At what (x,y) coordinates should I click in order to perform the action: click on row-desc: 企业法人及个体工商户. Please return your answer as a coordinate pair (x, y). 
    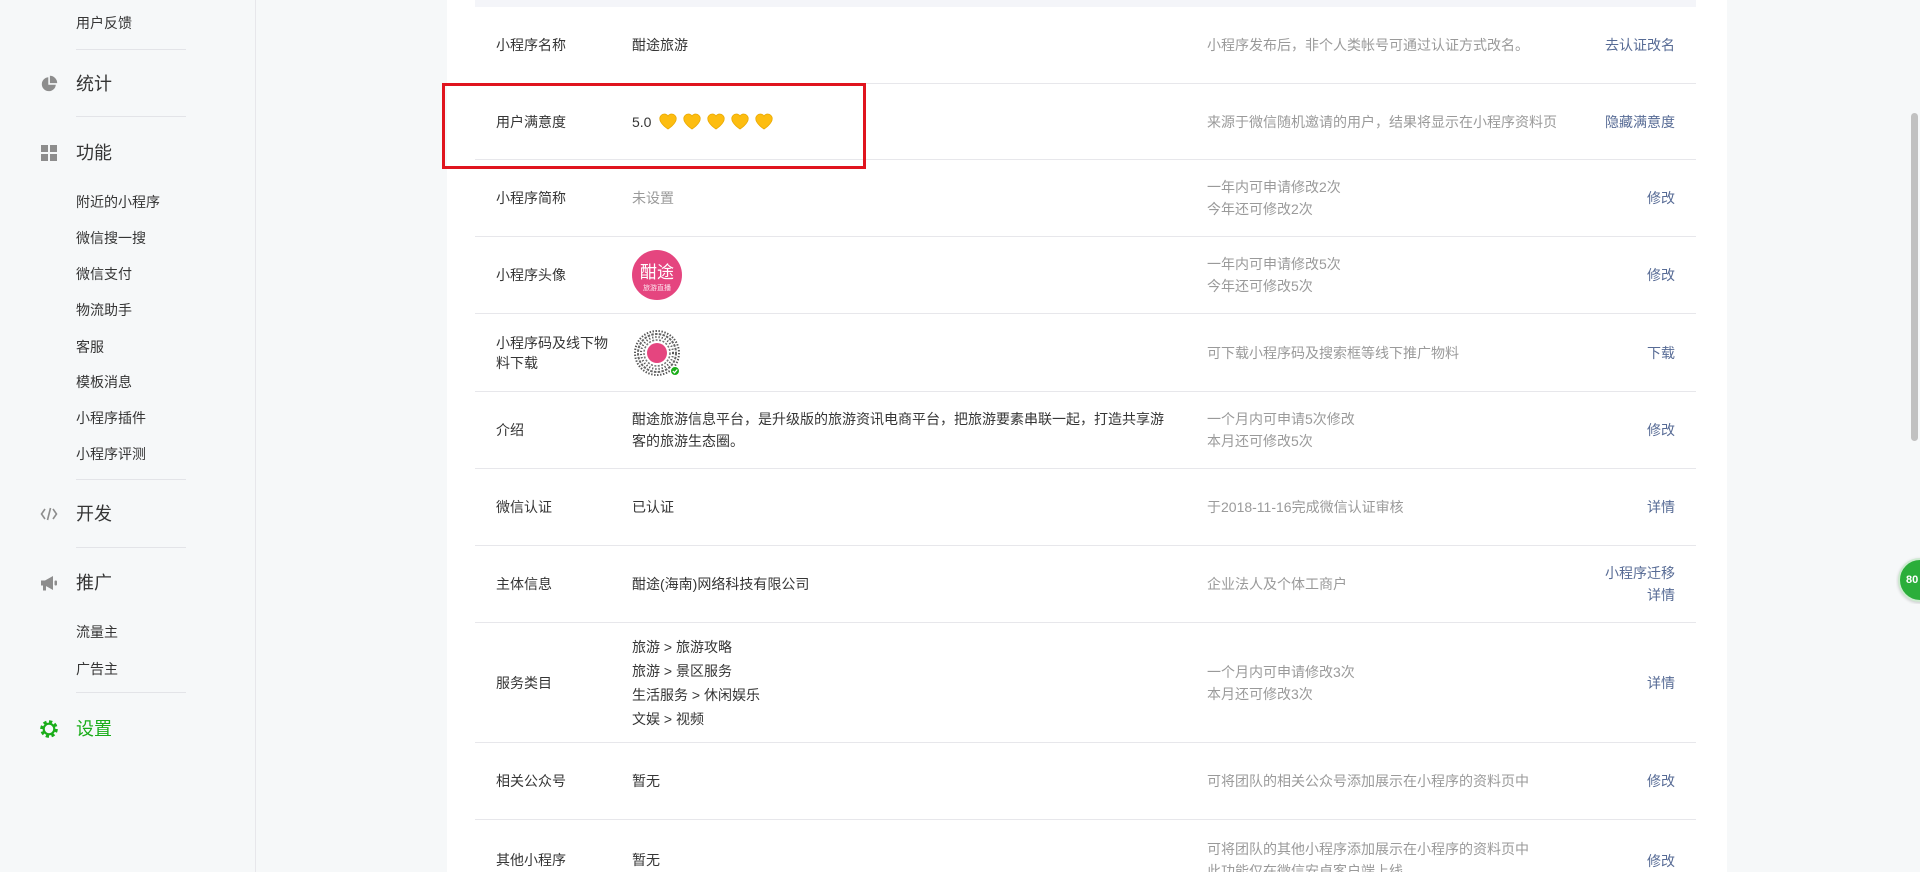
    Looking at the image, I should click on (1277, 584).